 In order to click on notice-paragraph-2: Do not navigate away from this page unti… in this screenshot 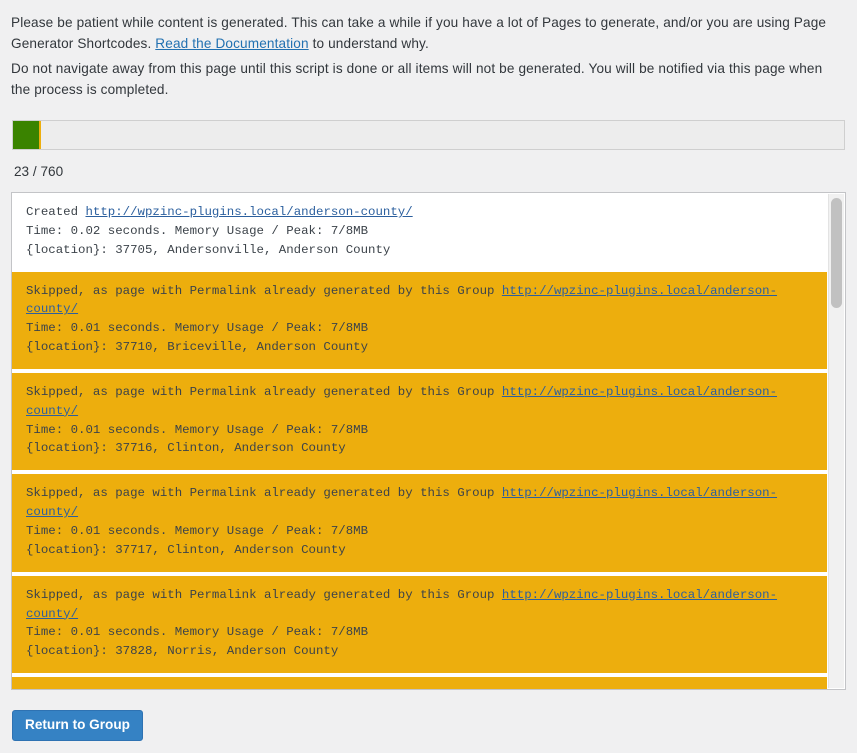, I will do `click(417, 79)`.